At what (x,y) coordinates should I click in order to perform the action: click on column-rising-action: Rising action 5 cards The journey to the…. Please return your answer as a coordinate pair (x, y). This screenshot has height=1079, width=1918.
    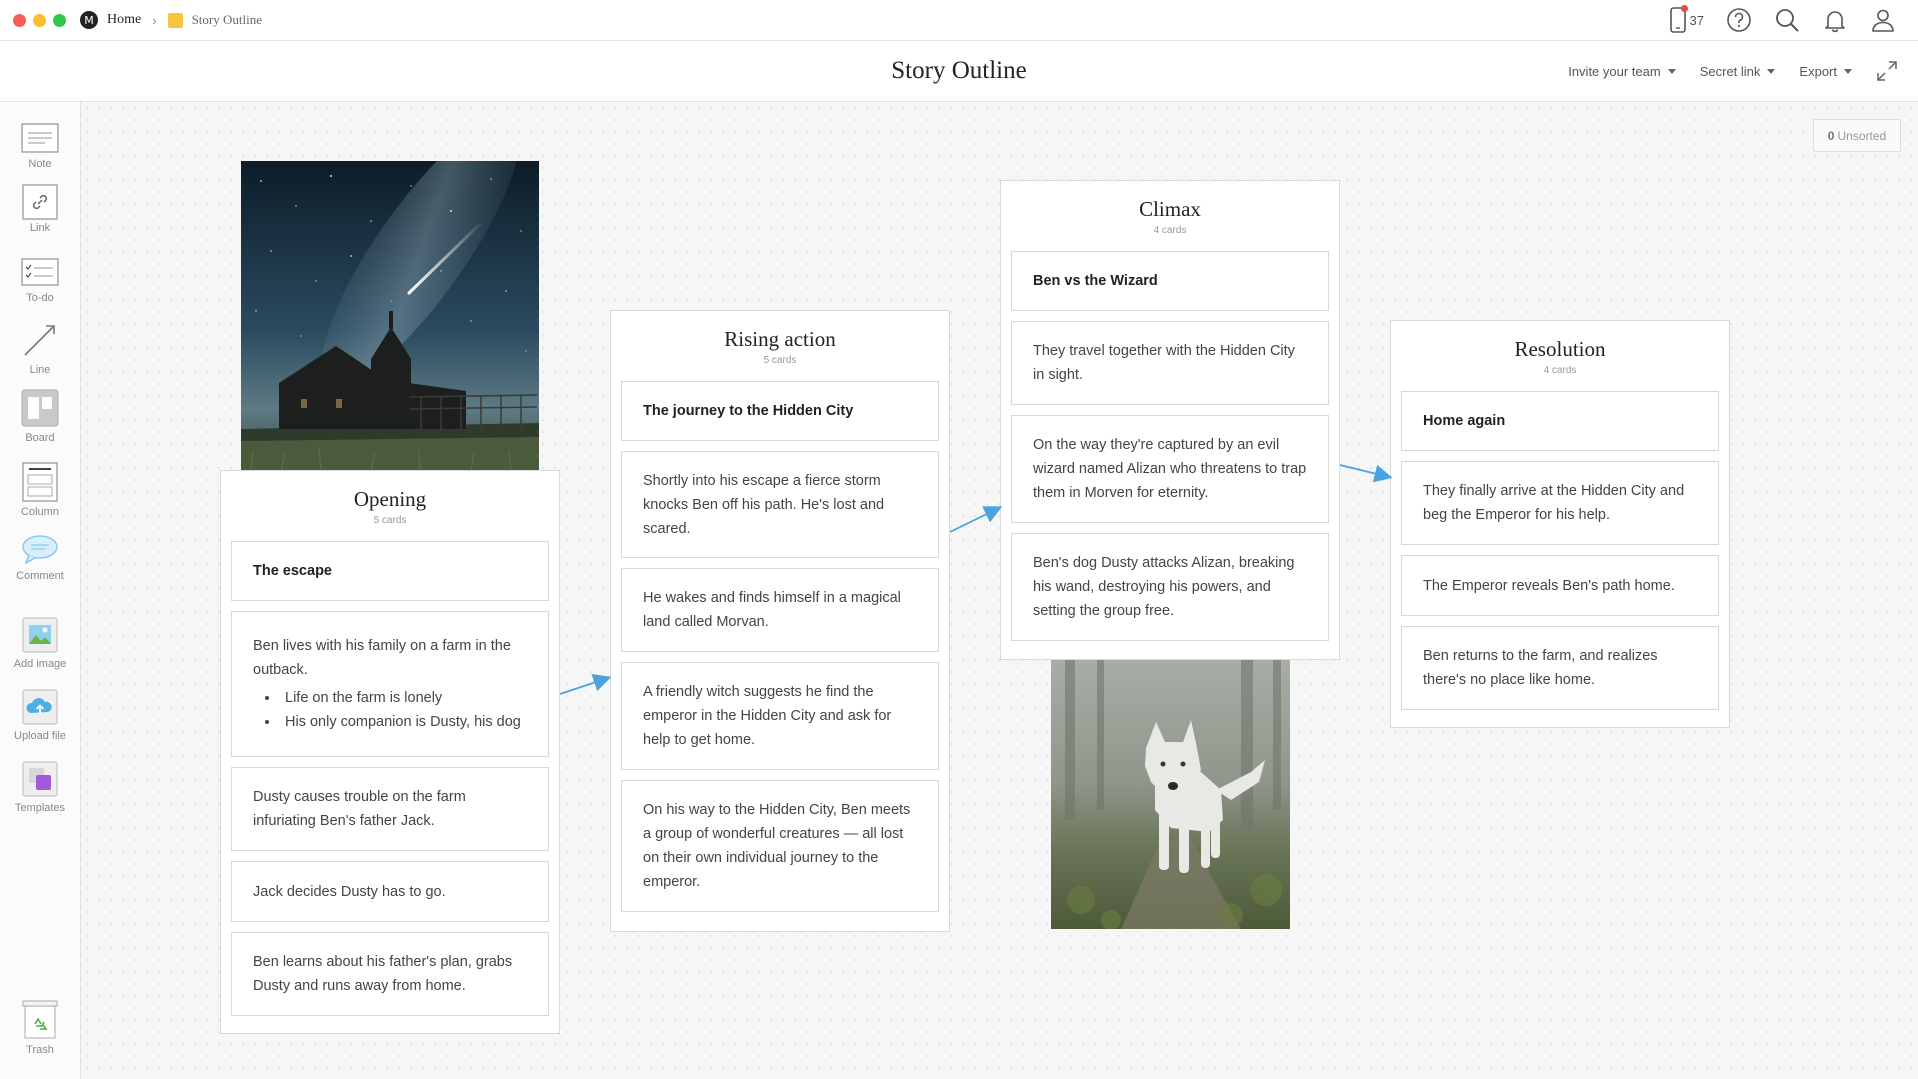
    Looking at the image, I should click on (780, 621).